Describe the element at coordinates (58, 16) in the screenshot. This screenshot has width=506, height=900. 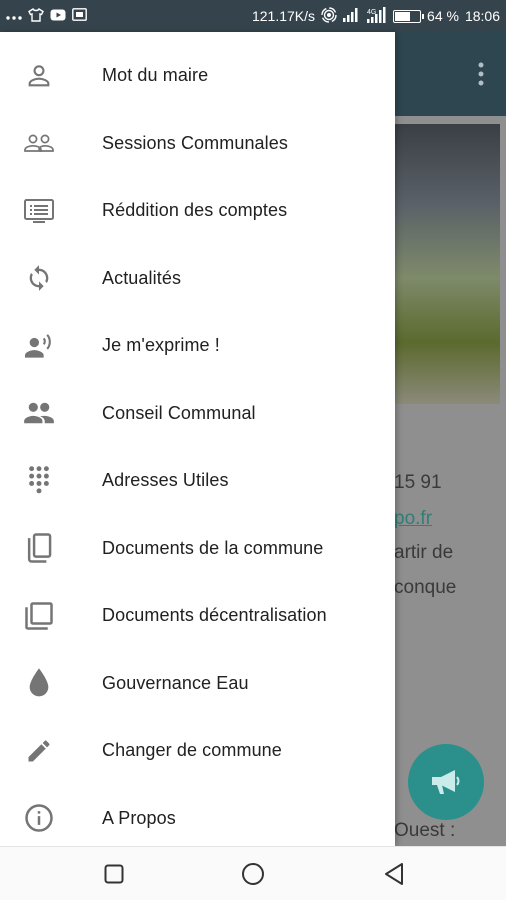
I see `youtube-icon` at that location.